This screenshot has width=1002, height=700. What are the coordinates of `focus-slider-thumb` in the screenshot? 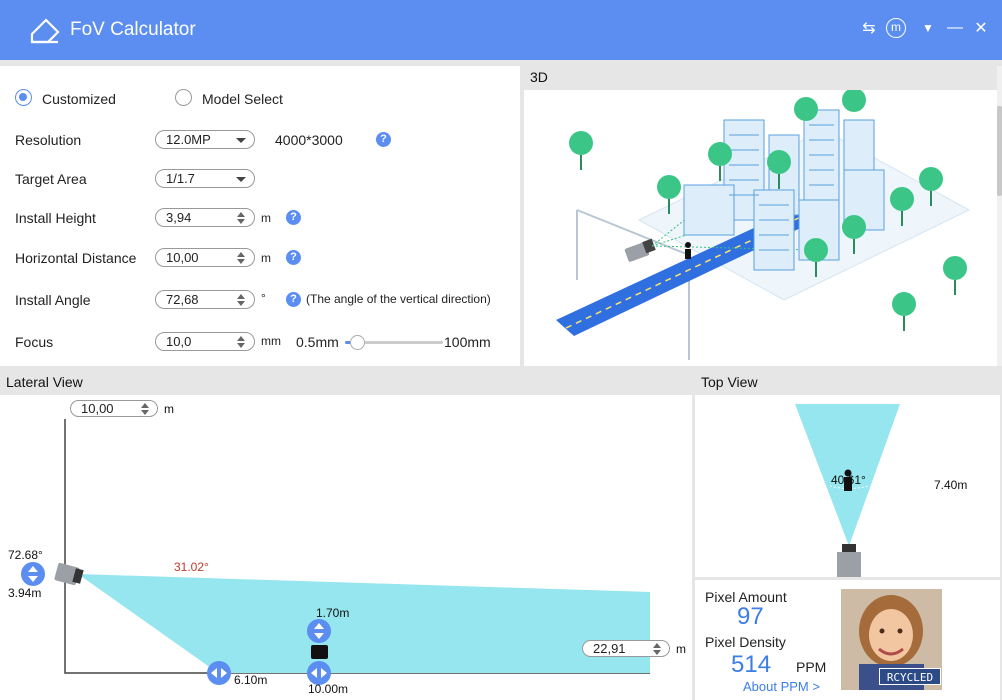 It's located at (357, 342).